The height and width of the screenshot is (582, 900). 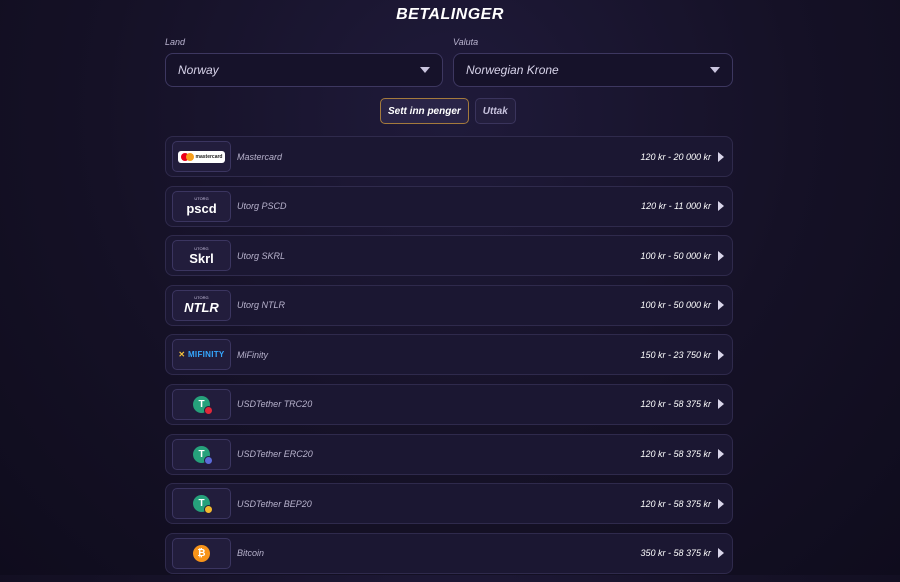 I want to click on payment-method-row: mastercard Mastercard 120 kr - 20 000 kr, so click(x=449, y=156).